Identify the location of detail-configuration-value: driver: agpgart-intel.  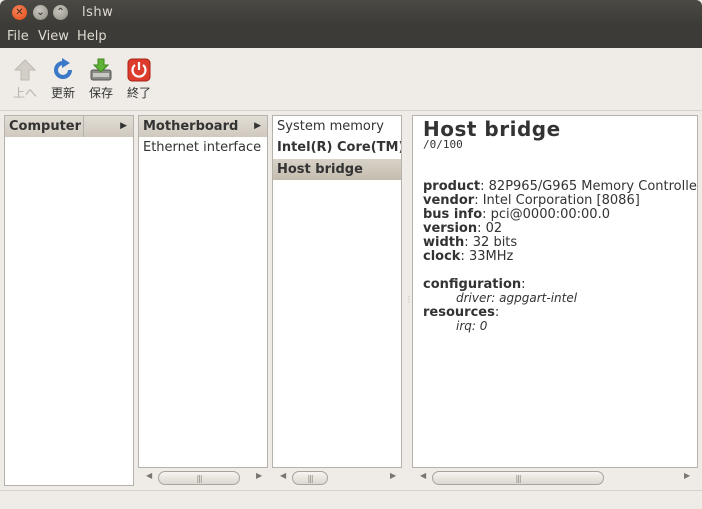
(517, 298).